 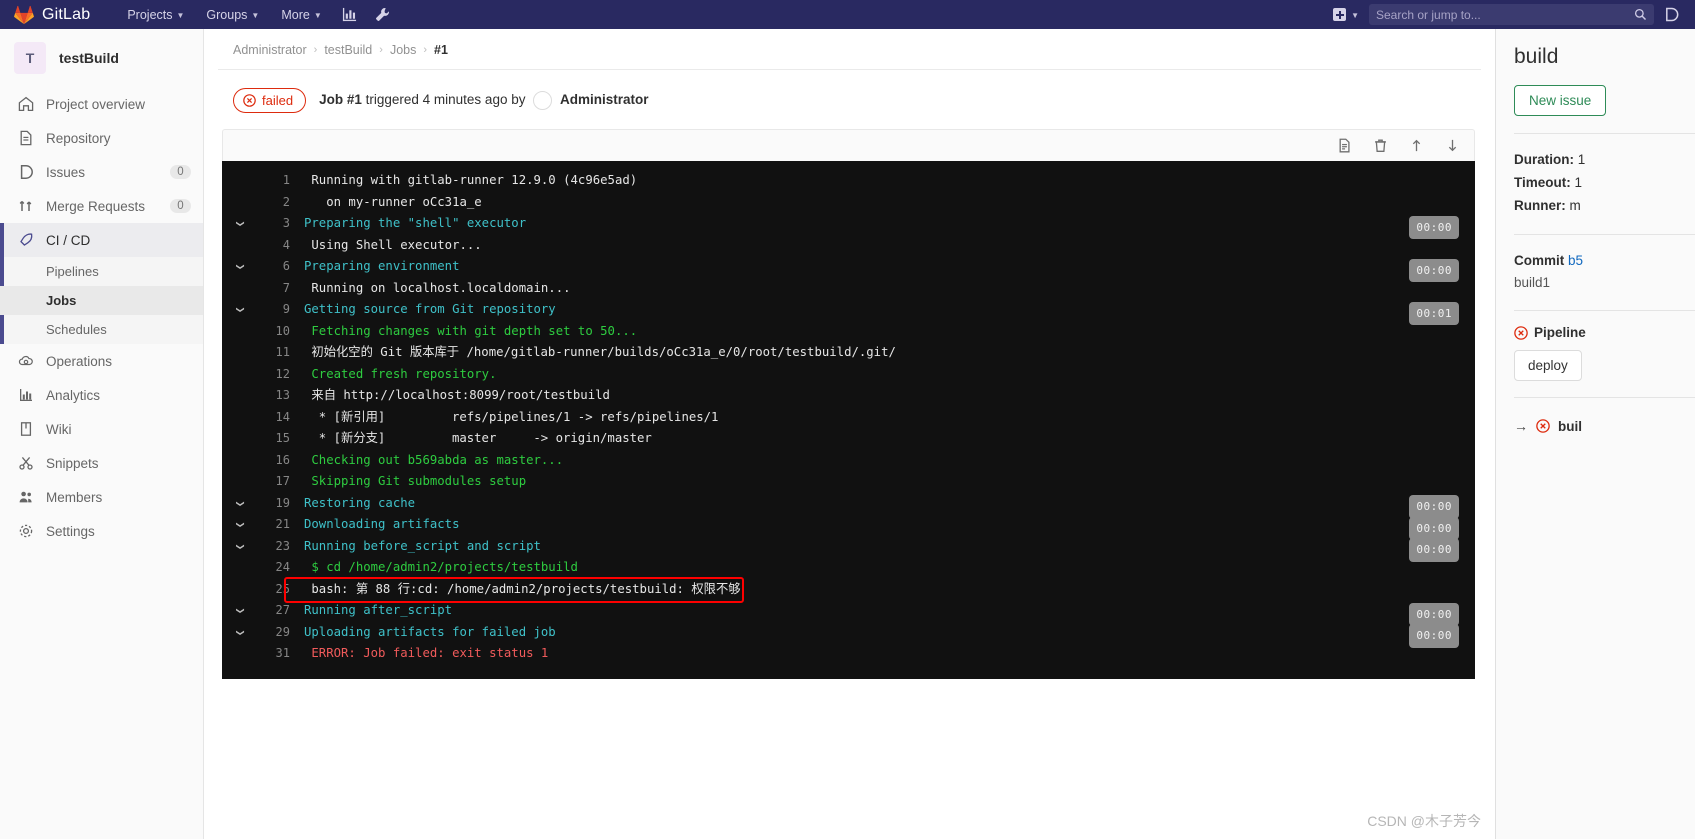 I want to click on top-nav-links: Projects ▼ Groups ▼ More ▼, so click(x=257, y=15).